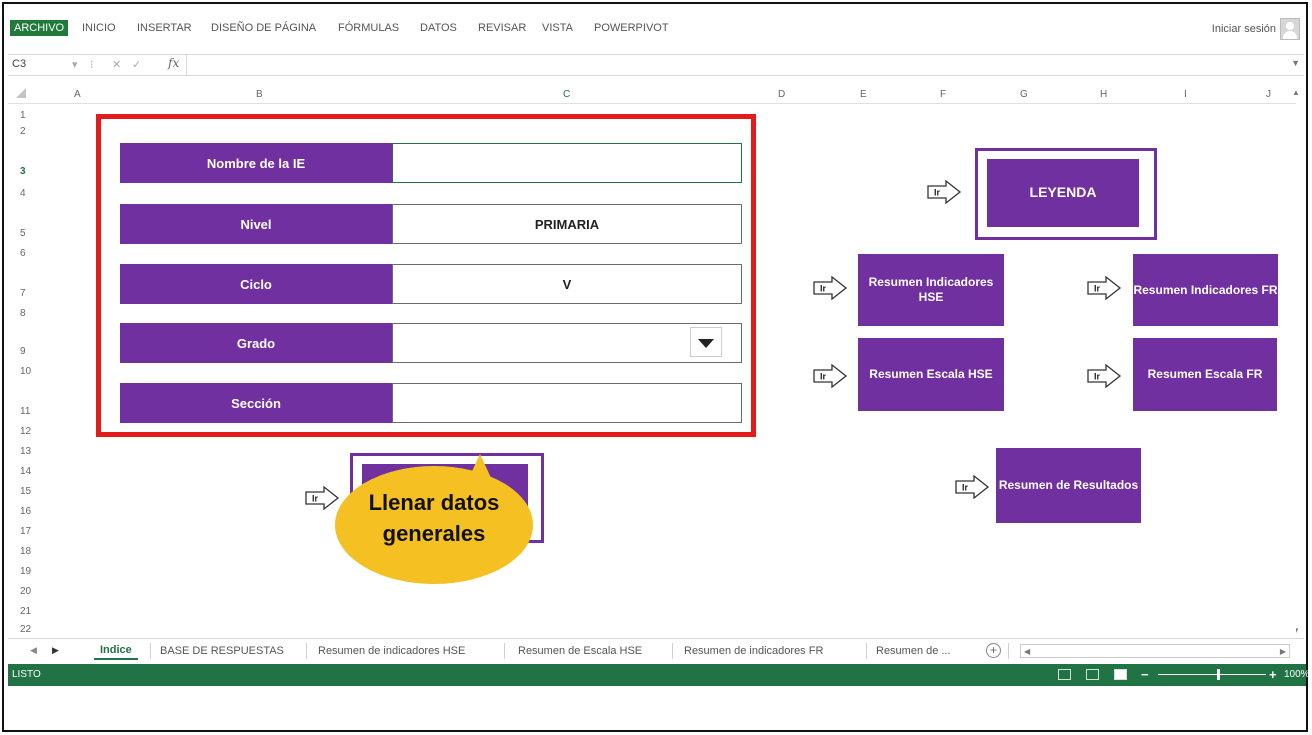 This screenshot has width=1312, height=735. Describe the element at coordinates (25, 451) in the screenshot. I see `row-header: 13` at that location.